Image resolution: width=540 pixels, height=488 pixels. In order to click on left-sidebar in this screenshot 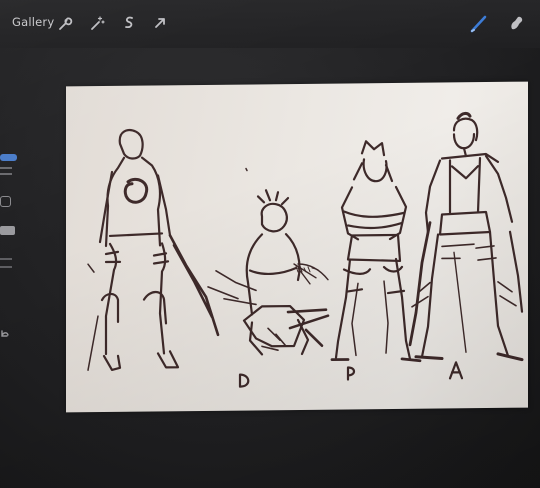, I will do `click(11, 245)`.